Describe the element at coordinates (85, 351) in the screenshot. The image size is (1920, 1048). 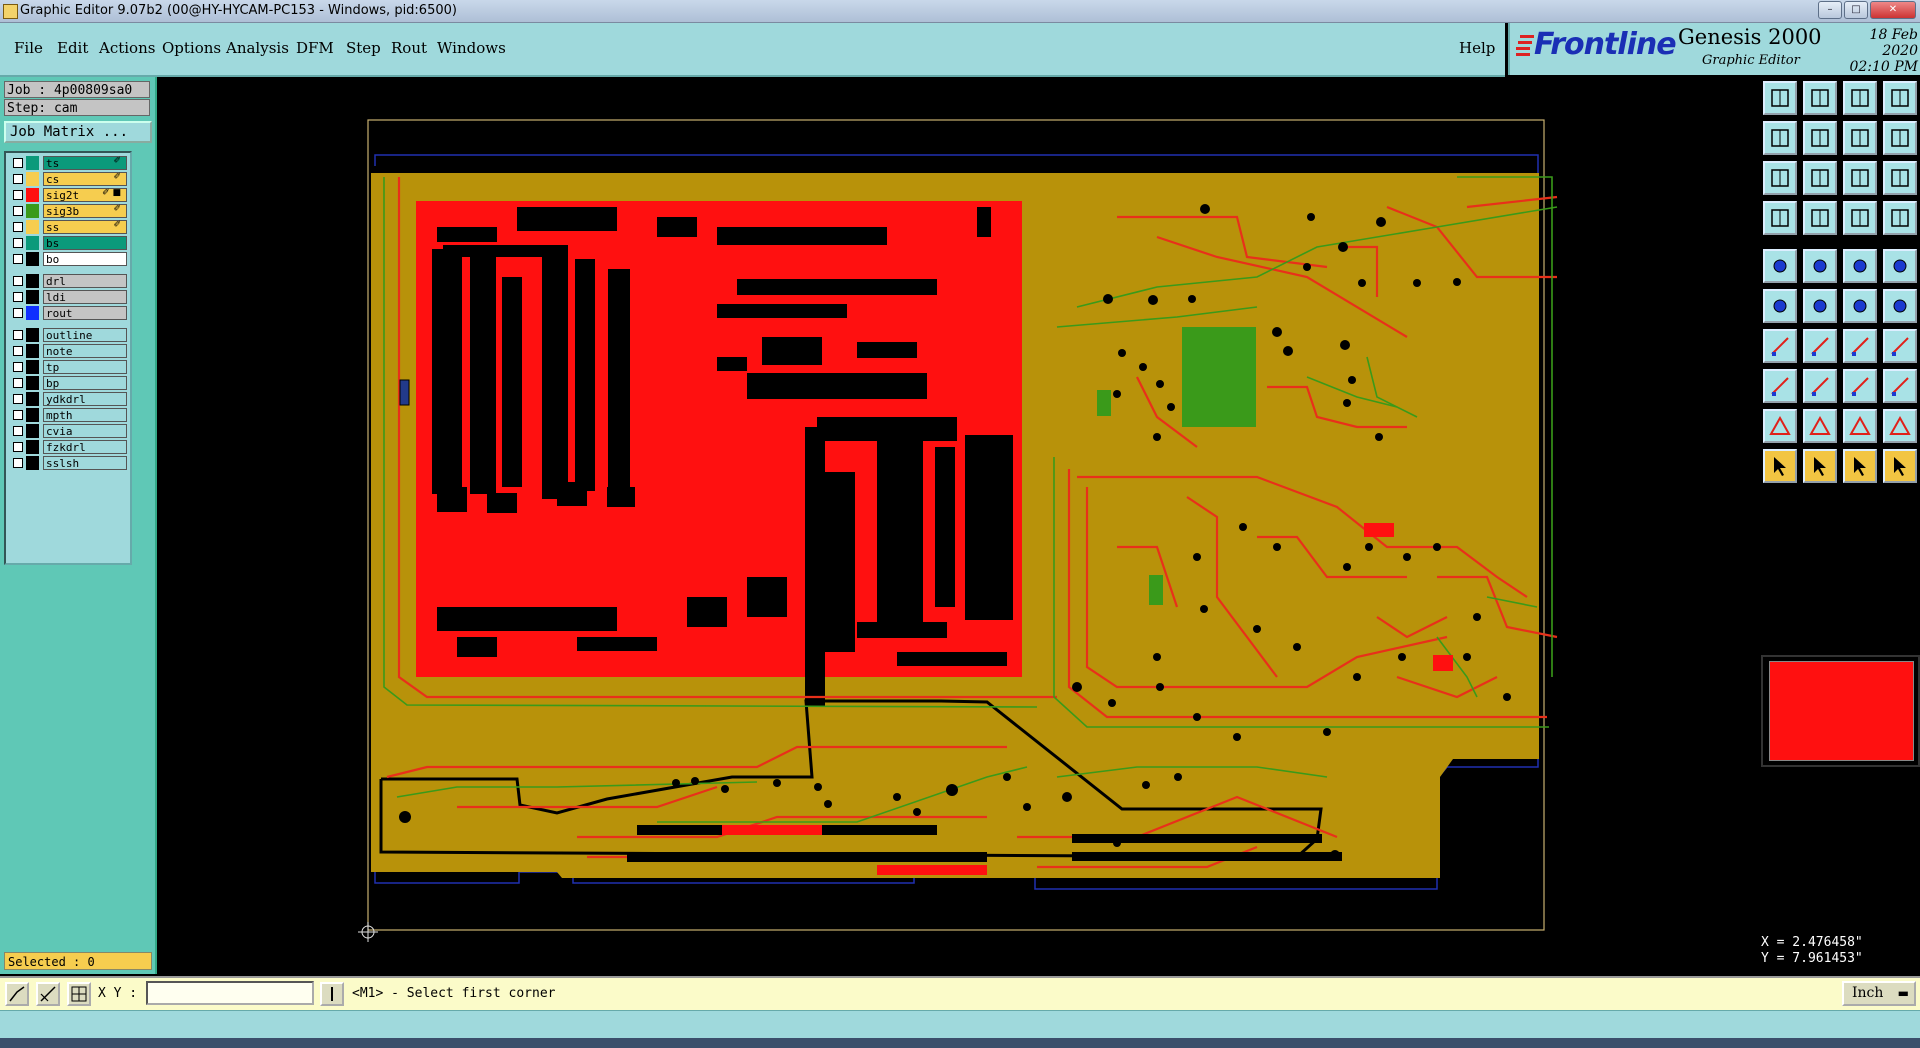
I see `layer-name: note` at that location.